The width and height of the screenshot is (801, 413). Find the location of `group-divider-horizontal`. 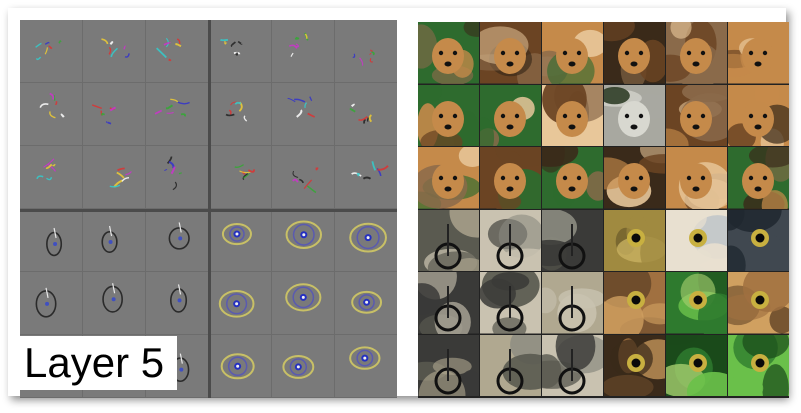

group-divider-horizontal is located at coordinates (208, 210).